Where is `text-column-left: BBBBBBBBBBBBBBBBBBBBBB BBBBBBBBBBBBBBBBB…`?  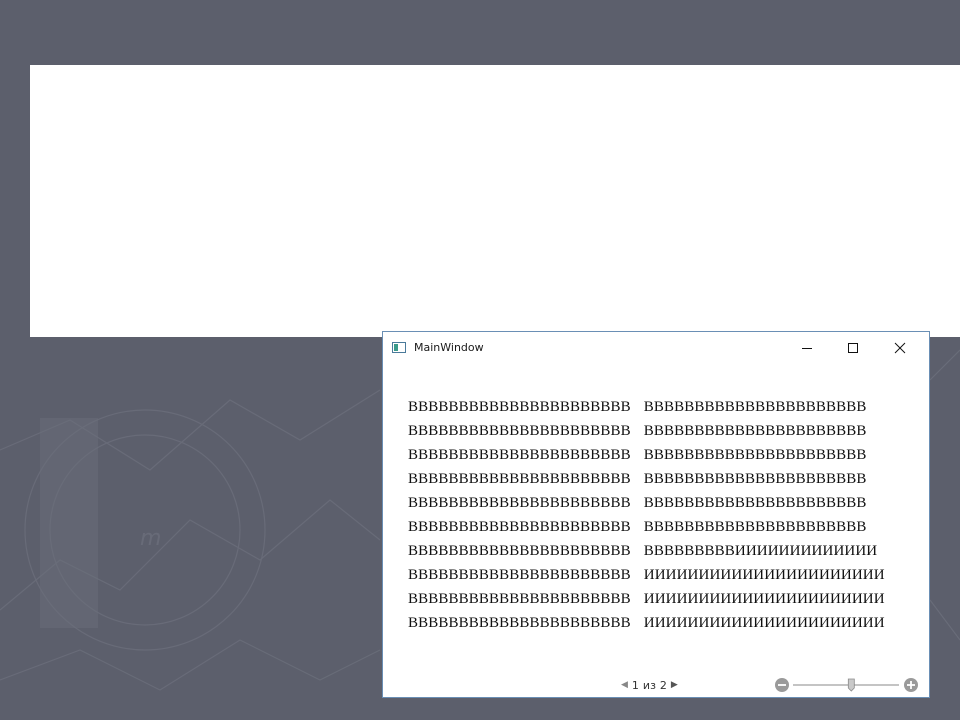
text-column-left: BBBBBBBBBBBBBBBBBBBBBB BBBBBBBBBBBBBBBBB… is located at coordinates (519, 515).